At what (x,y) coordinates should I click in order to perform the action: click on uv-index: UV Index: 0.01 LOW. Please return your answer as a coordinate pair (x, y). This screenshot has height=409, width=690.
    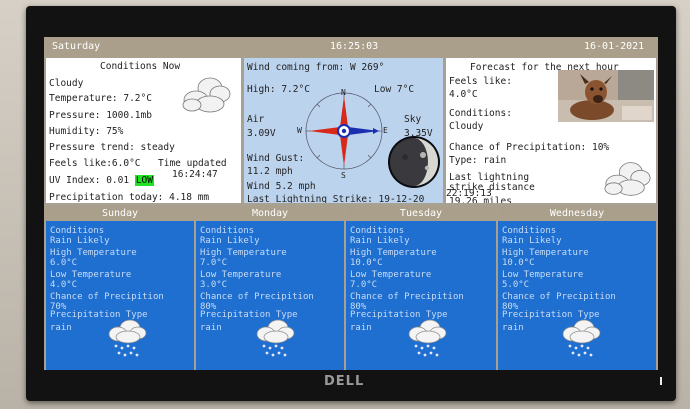
    Looking at the image, I should click on (101, 180).